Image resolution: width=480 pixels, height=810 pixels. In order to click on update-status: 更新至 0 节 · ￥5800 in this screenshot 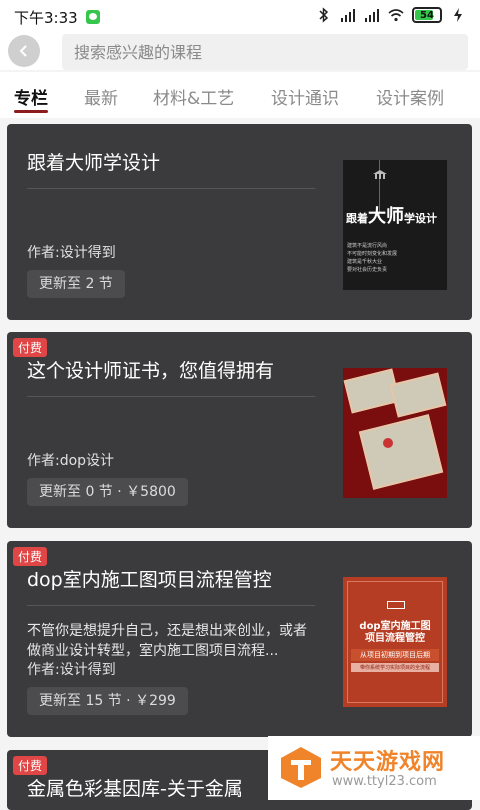, I will do `click(107, 492)`.